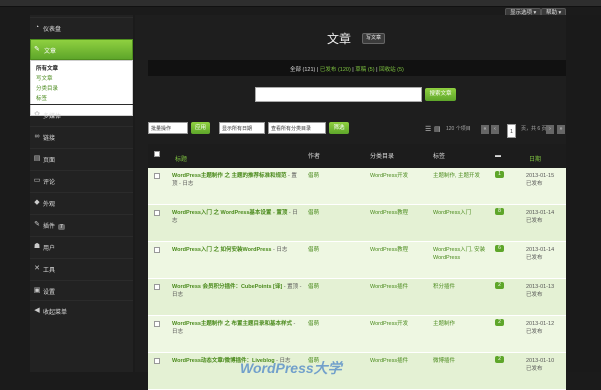  I want to click on page-gutter, so click(583, 193).